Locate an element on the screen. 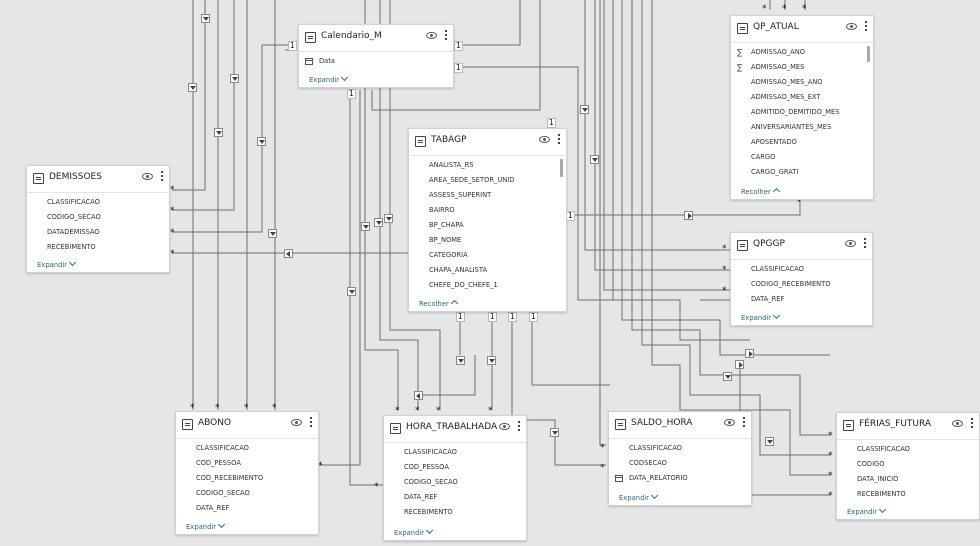  table-header: TABAGP is located at coordinates (487, 142).